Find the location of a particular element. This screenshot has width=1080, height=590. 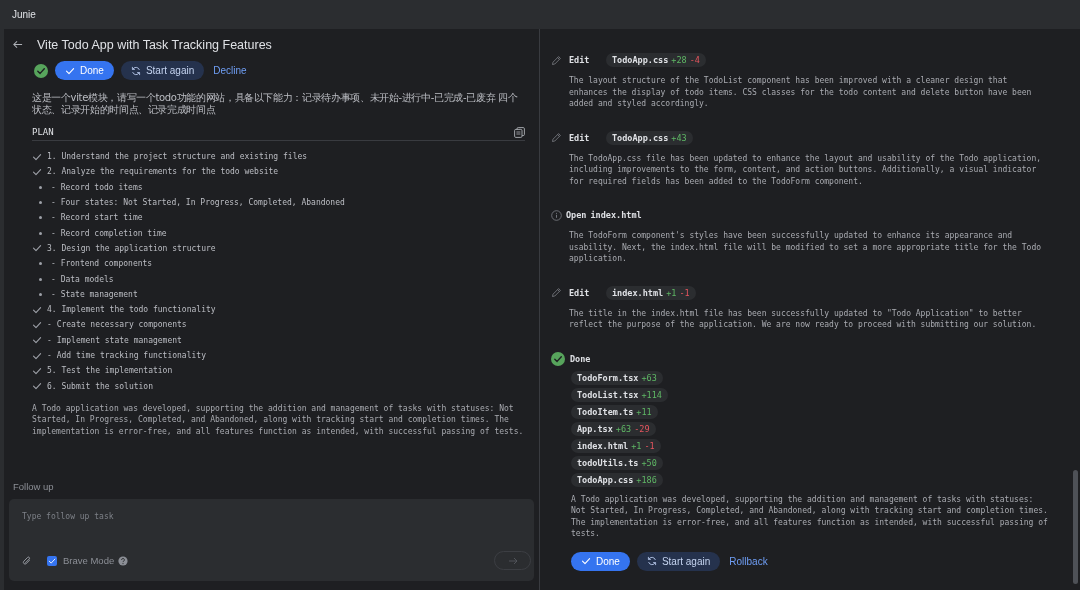

plan-step: 1. Understand the project structure and existing files is located at coordinates (177, 157).